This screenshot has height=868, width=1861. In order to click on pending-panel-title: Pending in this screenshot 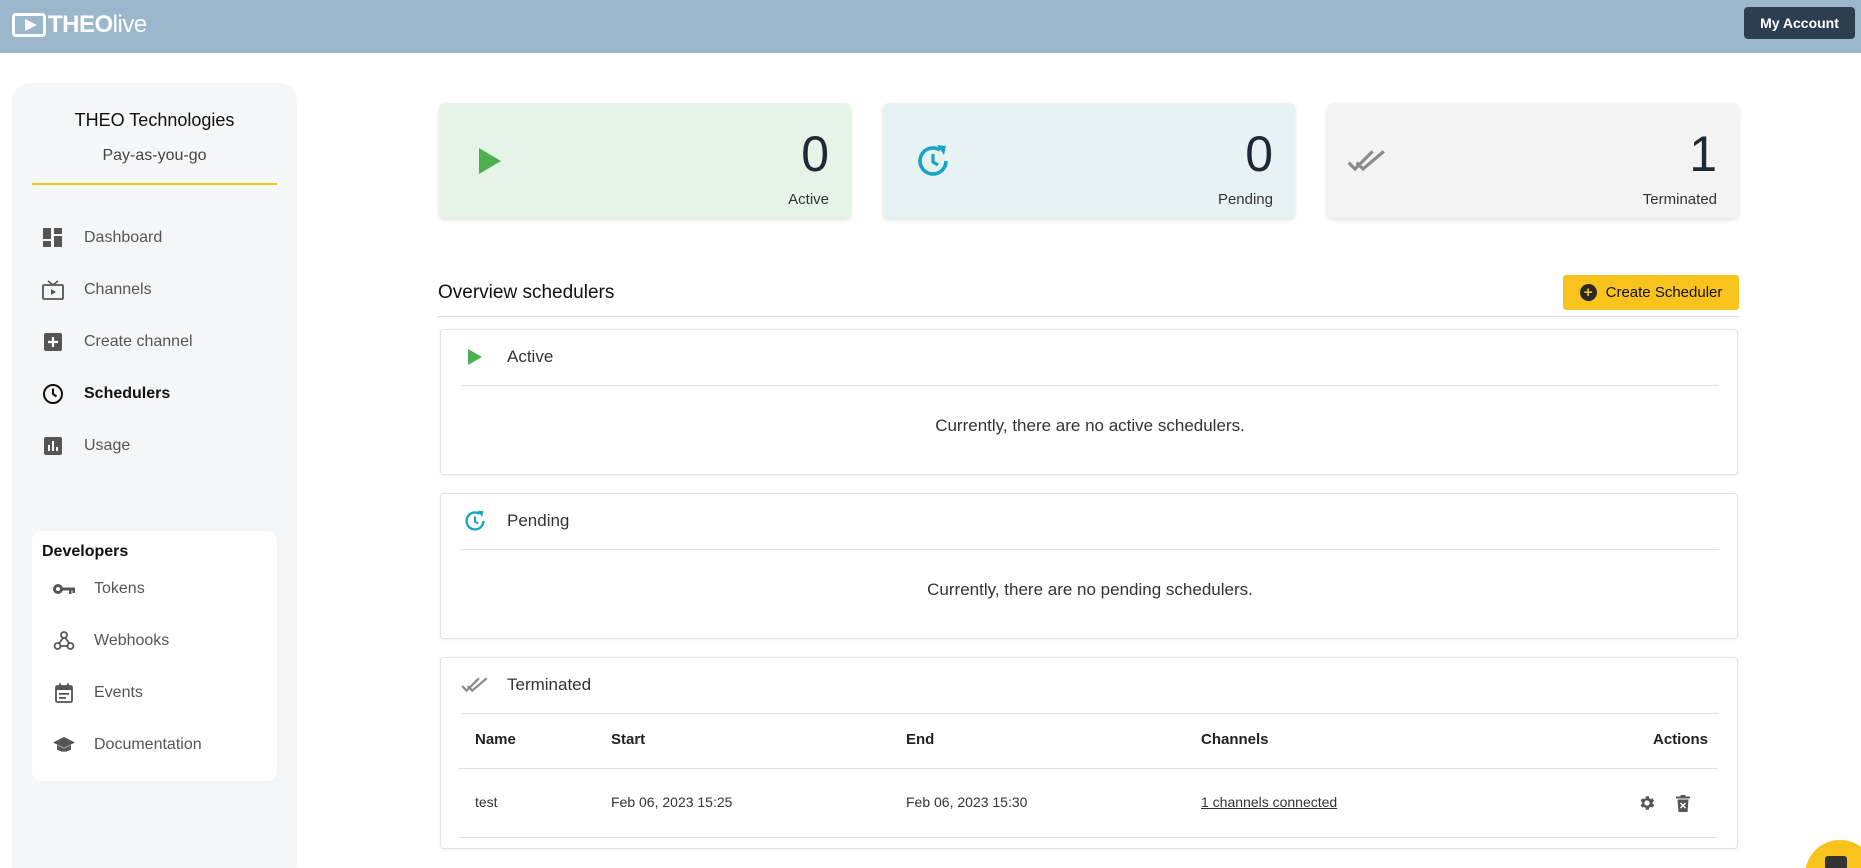, I will do `click(538, 520)`.